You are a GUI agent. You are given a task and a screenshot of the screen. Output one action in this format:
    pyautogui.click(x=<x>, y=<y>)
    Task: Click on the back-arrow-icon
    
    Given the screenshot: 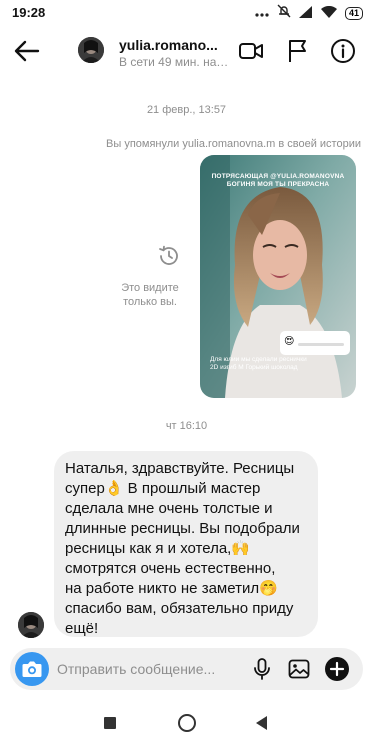 What is the action you would take?
    pyautogui.click(x=27, y=51)
    